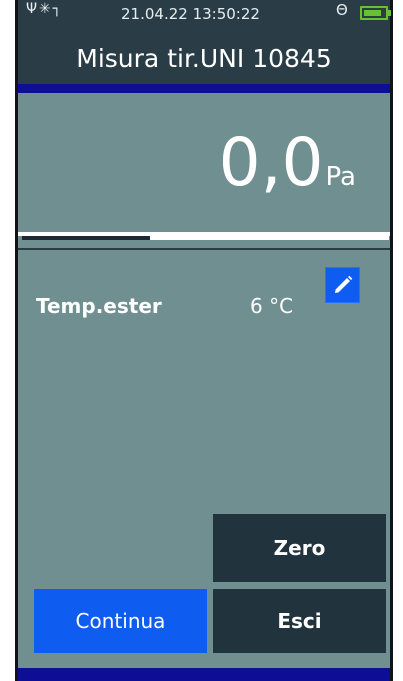 This screenshot has width=403, height=681. What do you see at coordinates (33, 9) in the screenshot?
I see `usb-icon: Ψ` at bounding box center [33, 9].